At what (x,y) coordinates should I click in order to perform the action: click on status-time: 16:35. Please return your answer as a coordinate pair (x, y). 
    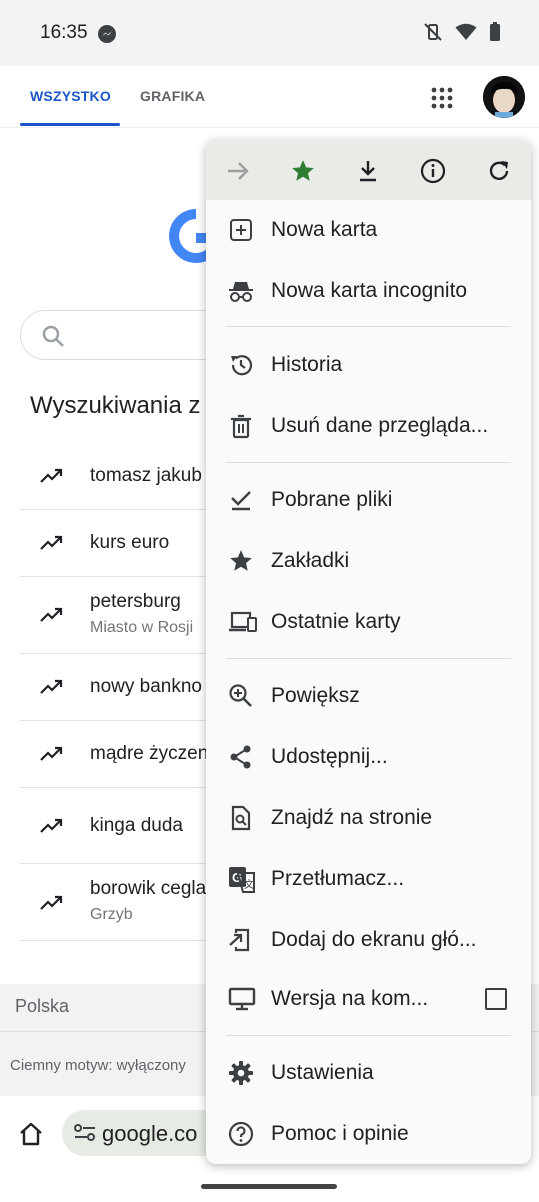
    Looking at the image, I should click on (64, 32).